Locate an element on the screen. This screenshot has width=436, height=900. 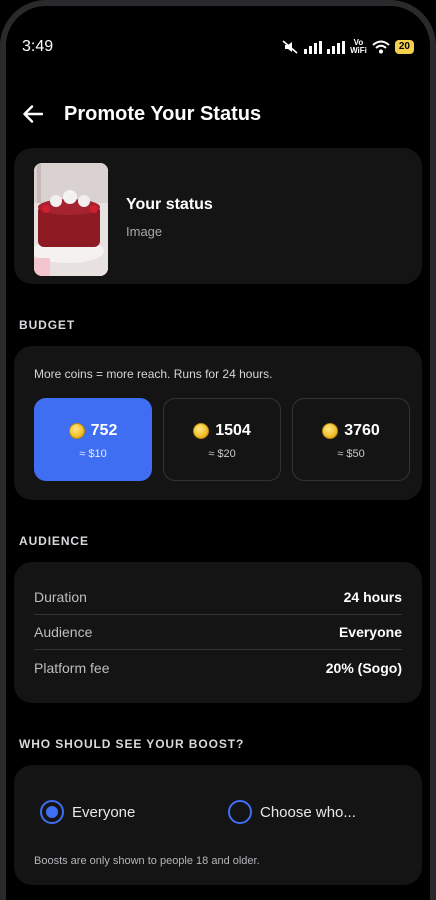
budget-option-752: 752 ≈ $10 is located at coordinates (93, 439).